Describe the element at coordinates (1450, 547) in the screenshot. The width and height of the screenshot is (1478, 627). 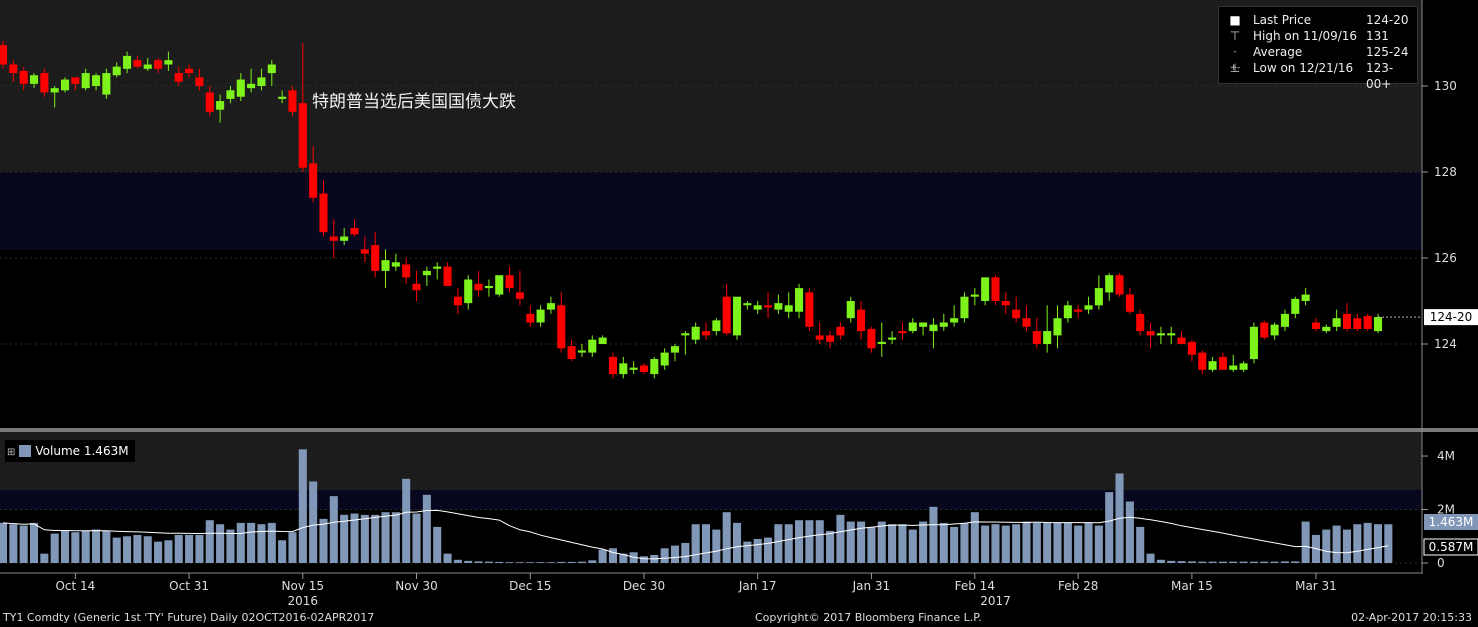
I see `volume-average-tag: 0.587M` at that location.